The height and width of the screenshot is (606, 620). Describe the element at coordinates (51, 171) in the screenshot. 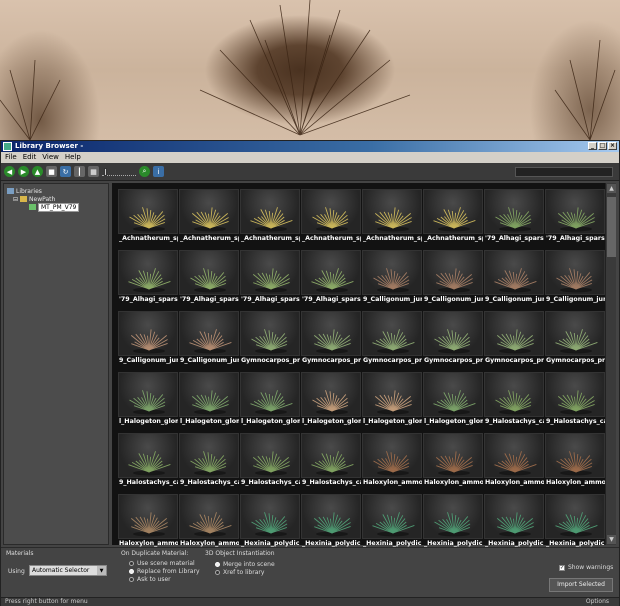

I see `stop-icon: ■` at that location.